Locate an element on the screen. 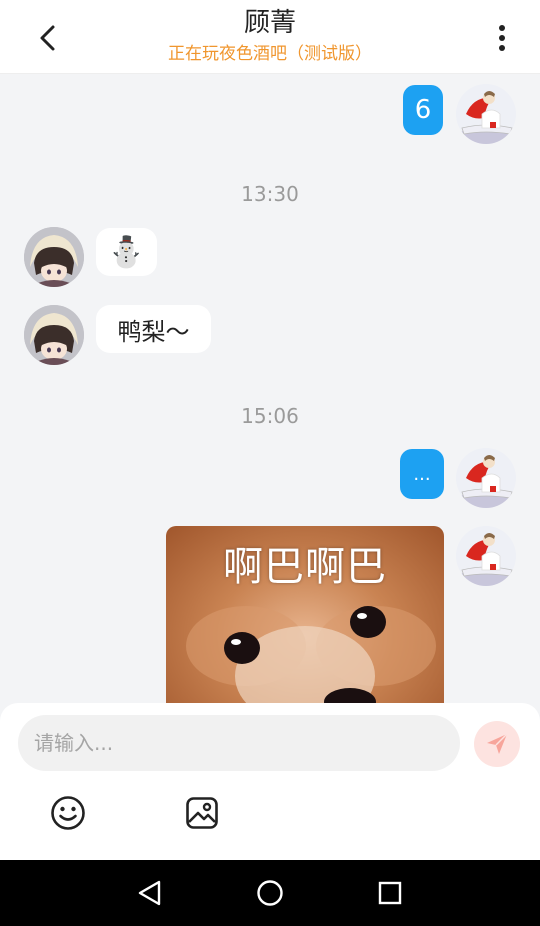 This screenshot has width=540, height=926. nav-back-button is located at coordinates (150, 893).